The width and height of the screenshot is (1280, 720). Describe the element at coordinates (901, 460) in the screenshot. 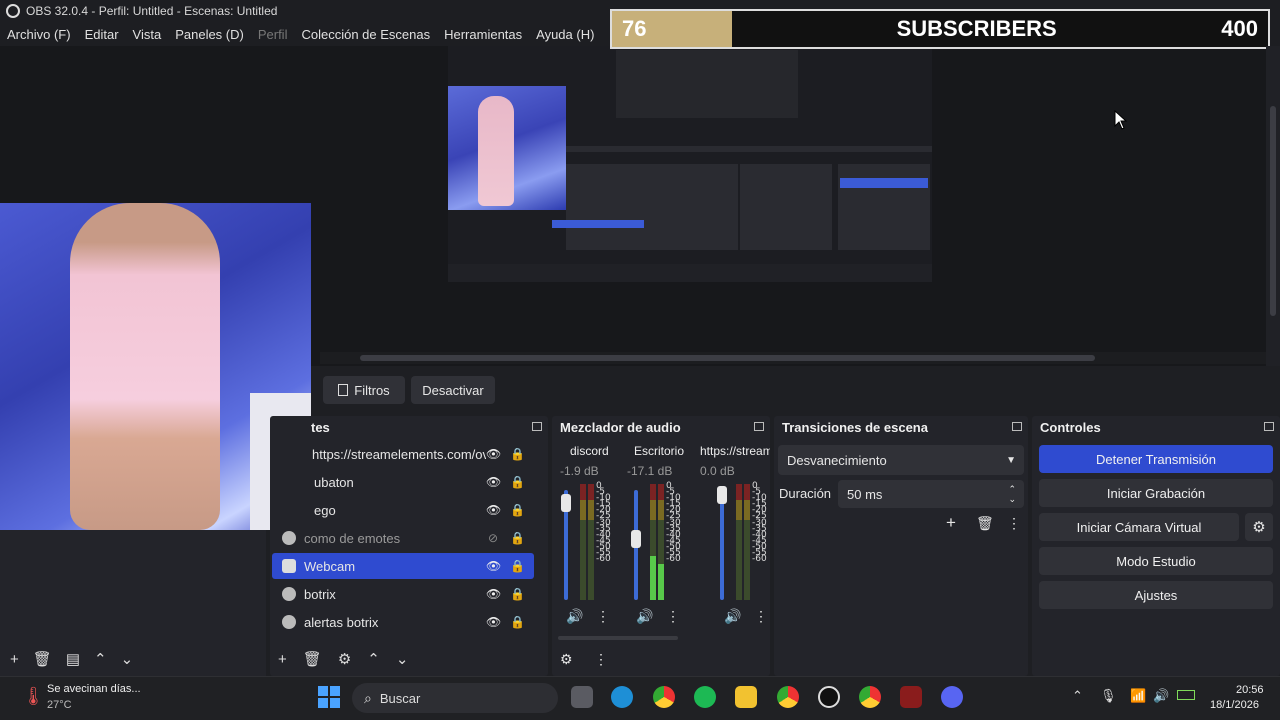

I see `transition-select: Desvanecimiento ▼` at that location.